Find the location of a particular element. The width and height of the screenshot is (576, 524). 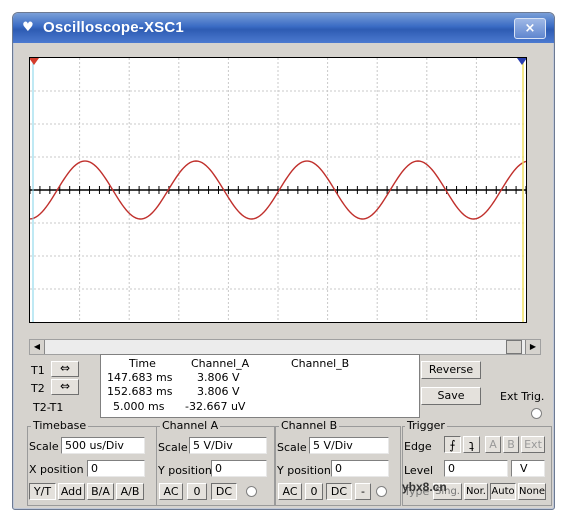

channel-b-scale-field: 5 V/Div is located at coordinates (349, 445).